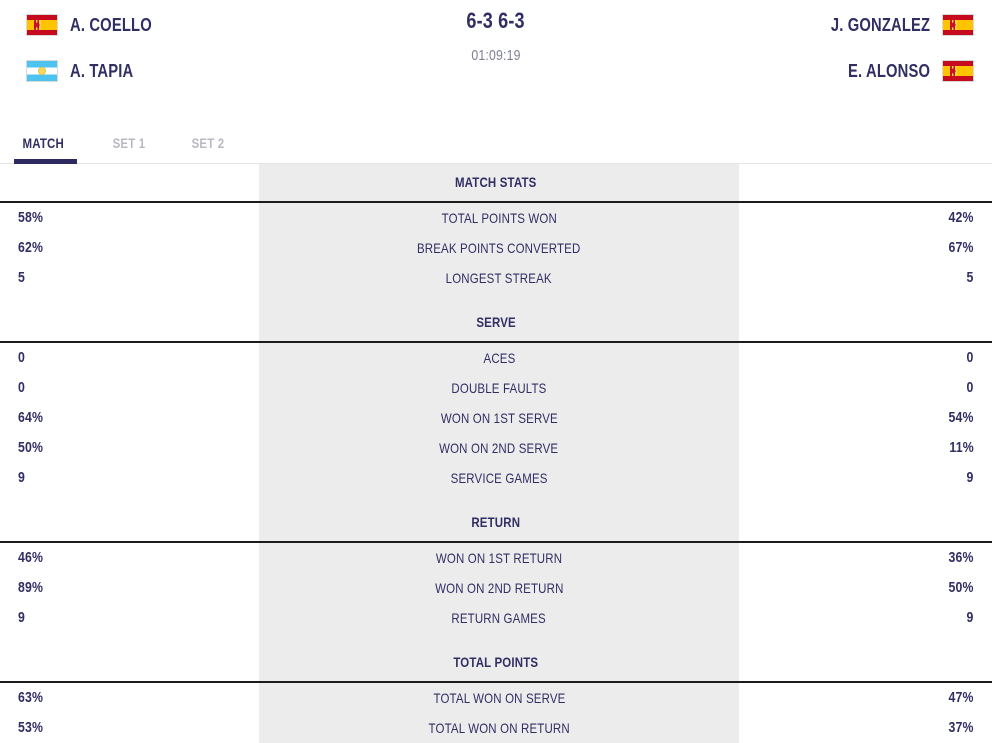 The height and width of the screenshot is (743, 992). What do you see at coordinates (31, 587) in the screenshot?
I see `stat-home-value-text: 89%` at bounding box center [31, 587].